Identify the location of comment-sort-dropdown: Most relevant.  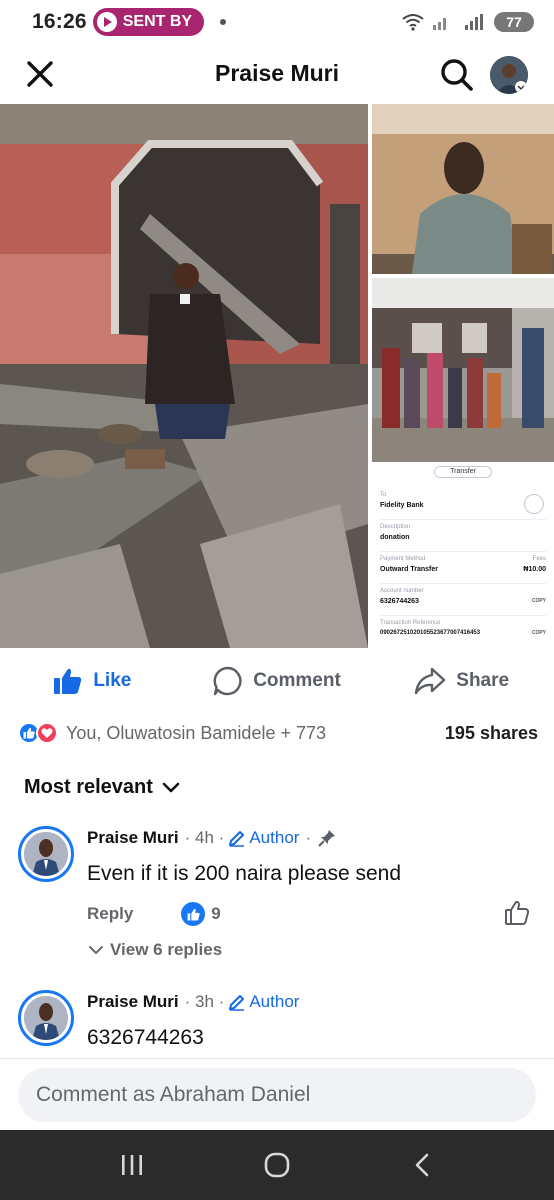
(102, 787).